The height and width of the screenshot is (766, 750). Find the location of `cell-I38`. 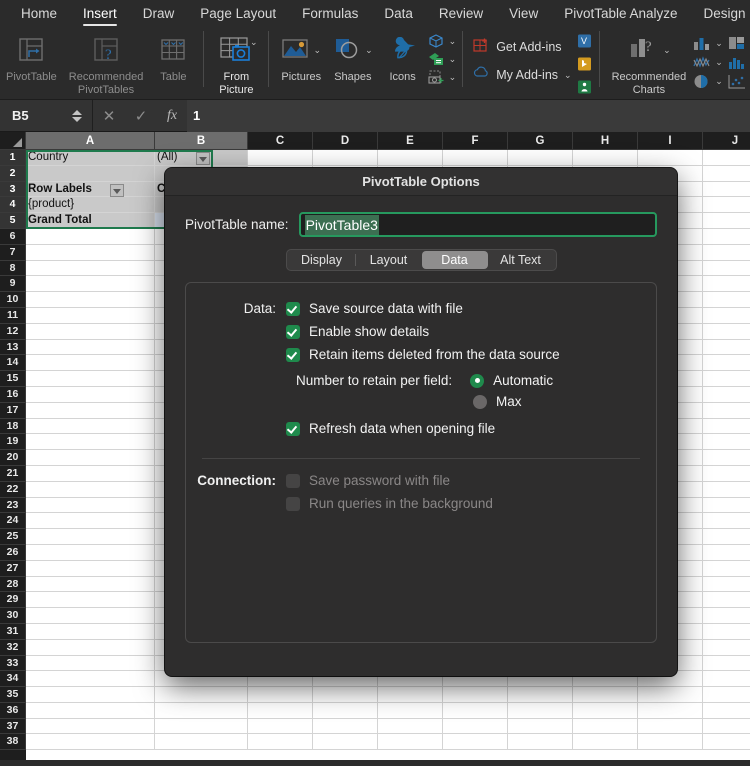

cell-I38 is located at coordinates (670, 742).